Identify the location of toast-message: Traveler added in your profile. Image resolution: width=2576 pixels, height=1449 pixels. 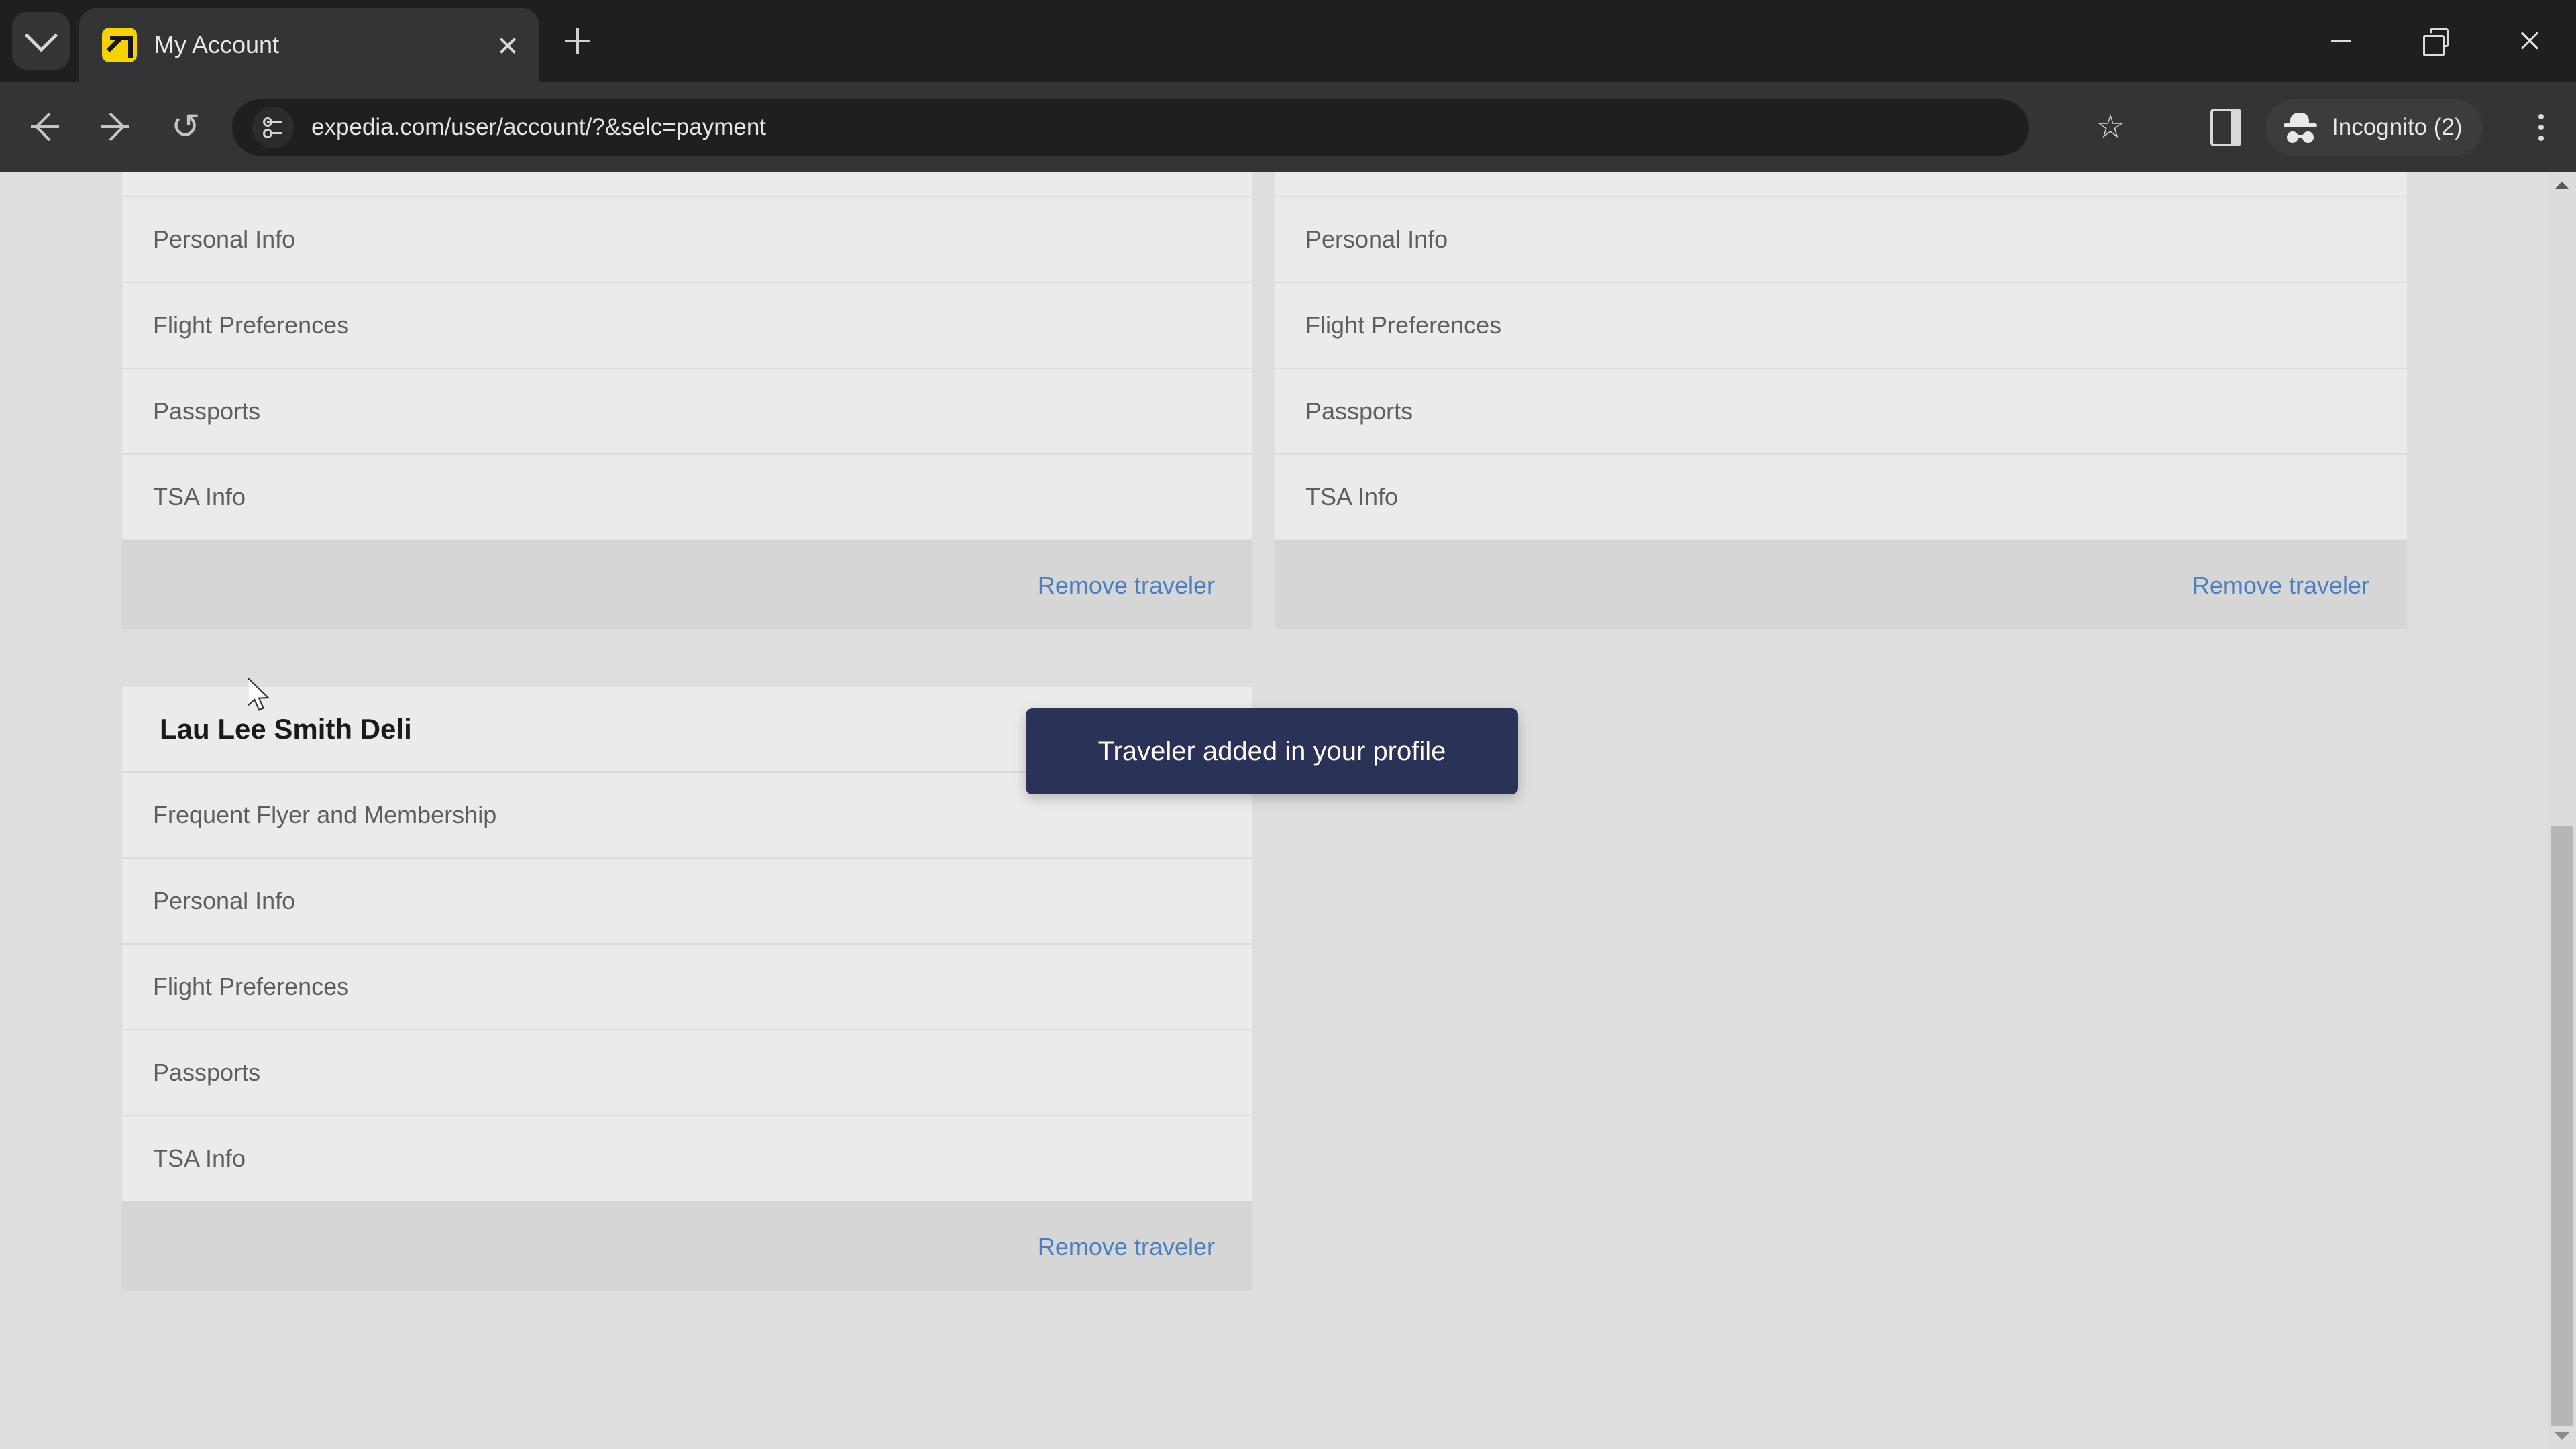
(1271, 751).